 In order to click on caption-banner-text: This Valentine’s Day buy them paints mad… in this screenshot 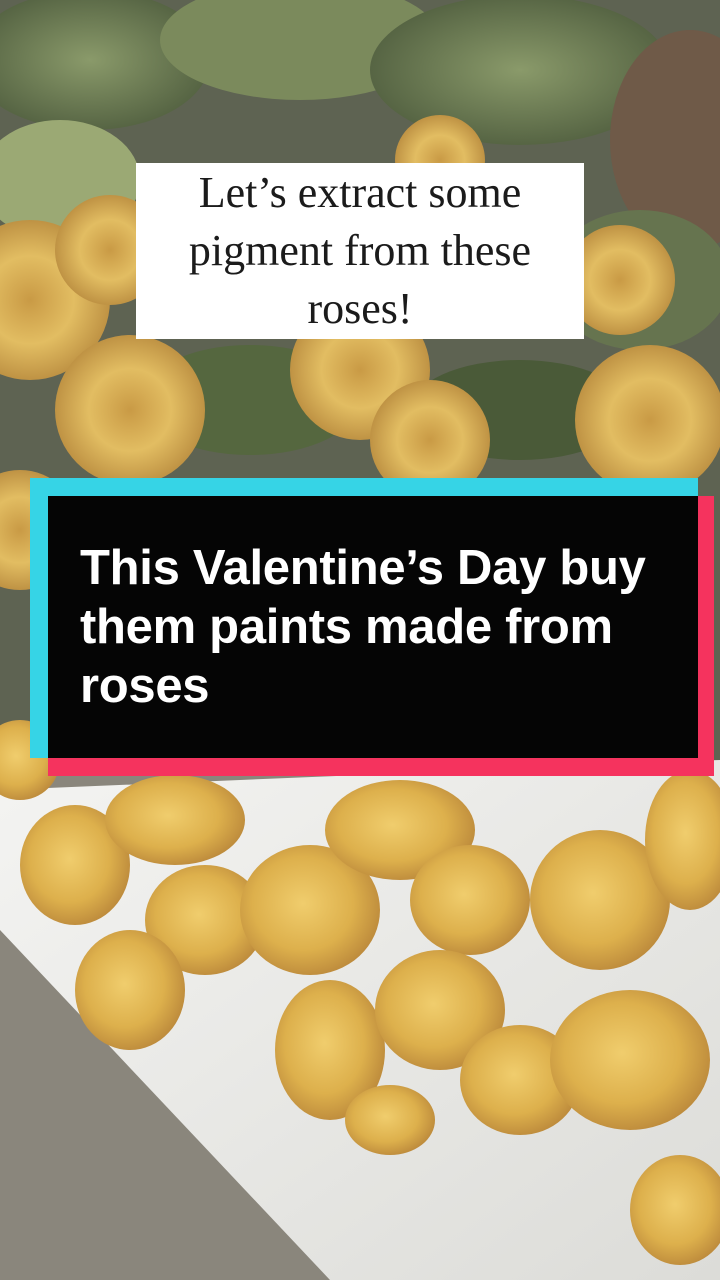, I will do `click(363, 626)`.